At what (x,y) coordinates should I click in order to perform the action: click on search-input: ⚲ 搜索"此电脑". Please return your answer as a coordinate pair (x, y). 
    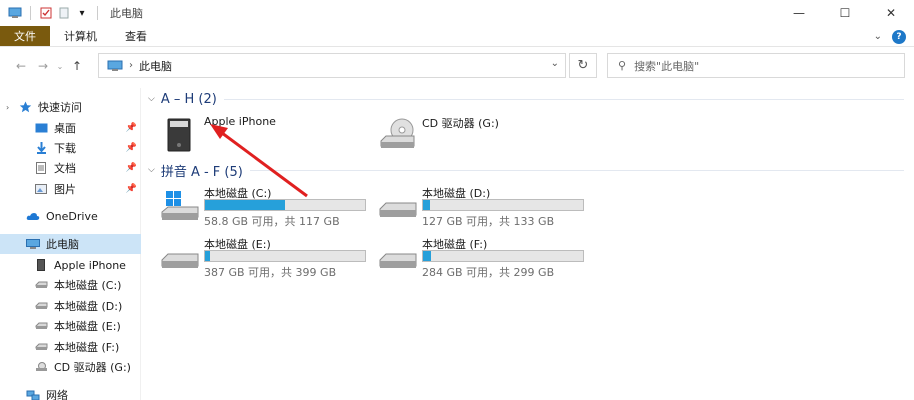
    Looking at the image, I should click on (756, 65).